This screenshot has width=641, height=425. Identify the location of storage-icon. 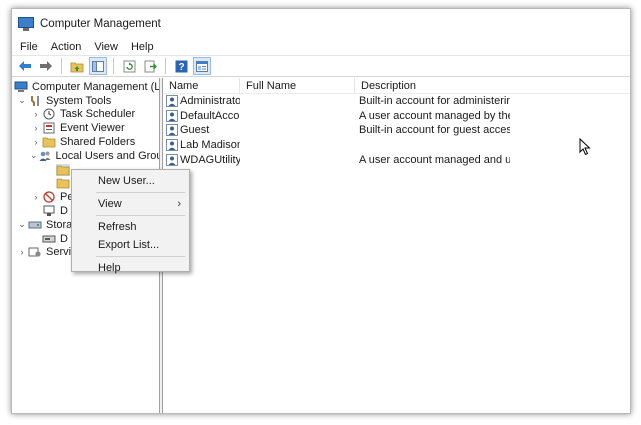
(35, 225).